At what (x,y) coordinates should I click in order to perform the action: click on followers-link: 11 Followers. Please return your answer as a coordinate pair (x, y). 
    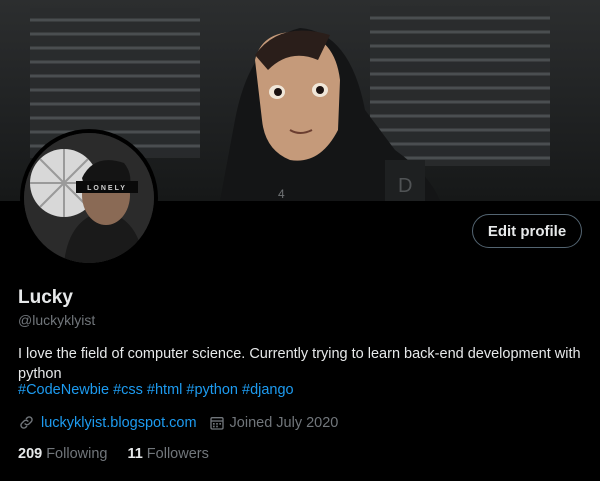
    Looking at the image, I should click on (167, 454).